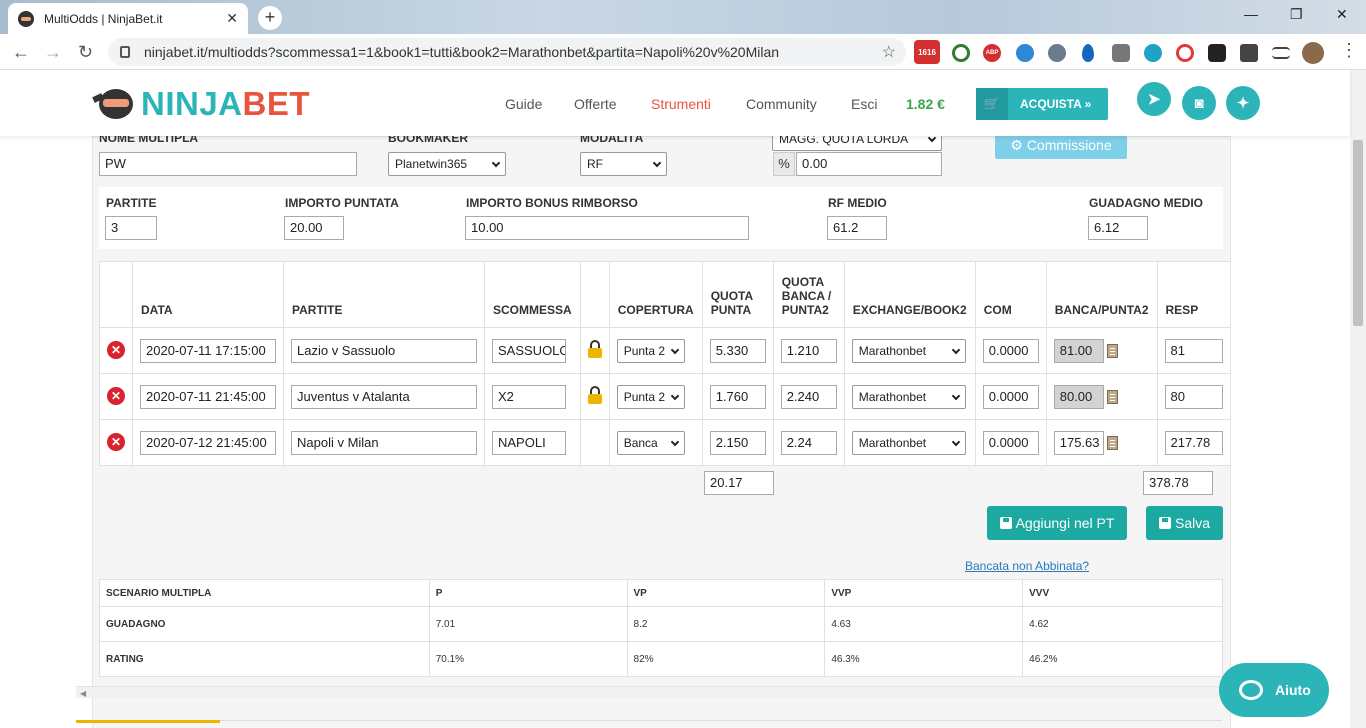  I want to click on scroll-left-icon: ◀, so click(83, 693).